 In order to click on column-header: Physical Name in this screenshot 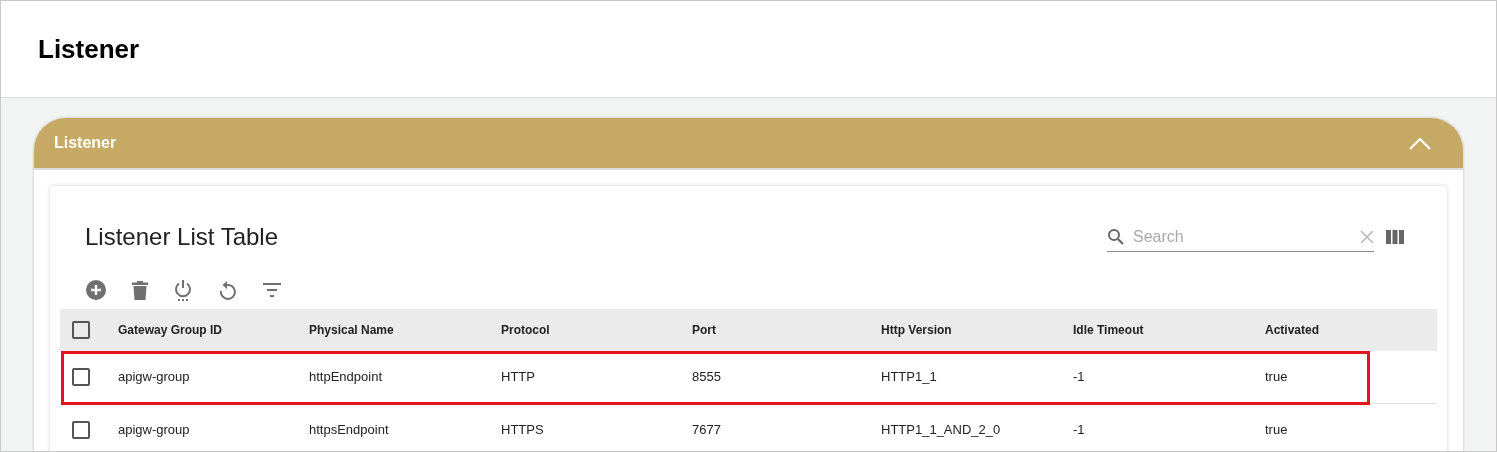, I will do `click(405, 330)`.